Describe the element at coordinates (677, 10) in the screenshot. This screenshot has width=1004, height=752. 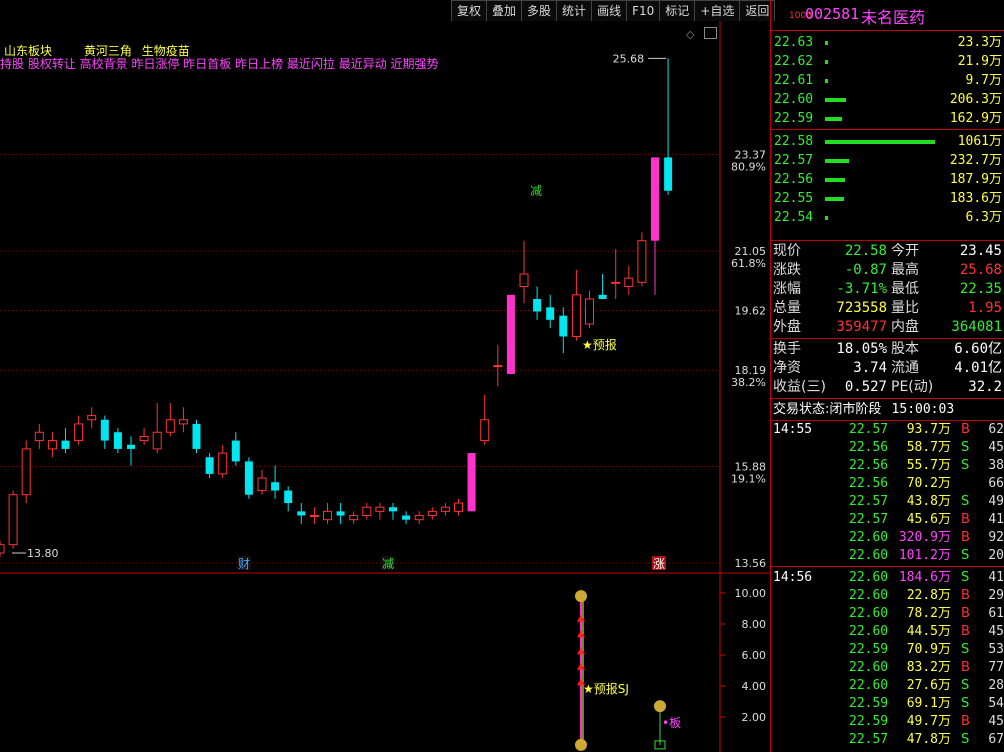
I see `toolbar-button: 标记` at that location.